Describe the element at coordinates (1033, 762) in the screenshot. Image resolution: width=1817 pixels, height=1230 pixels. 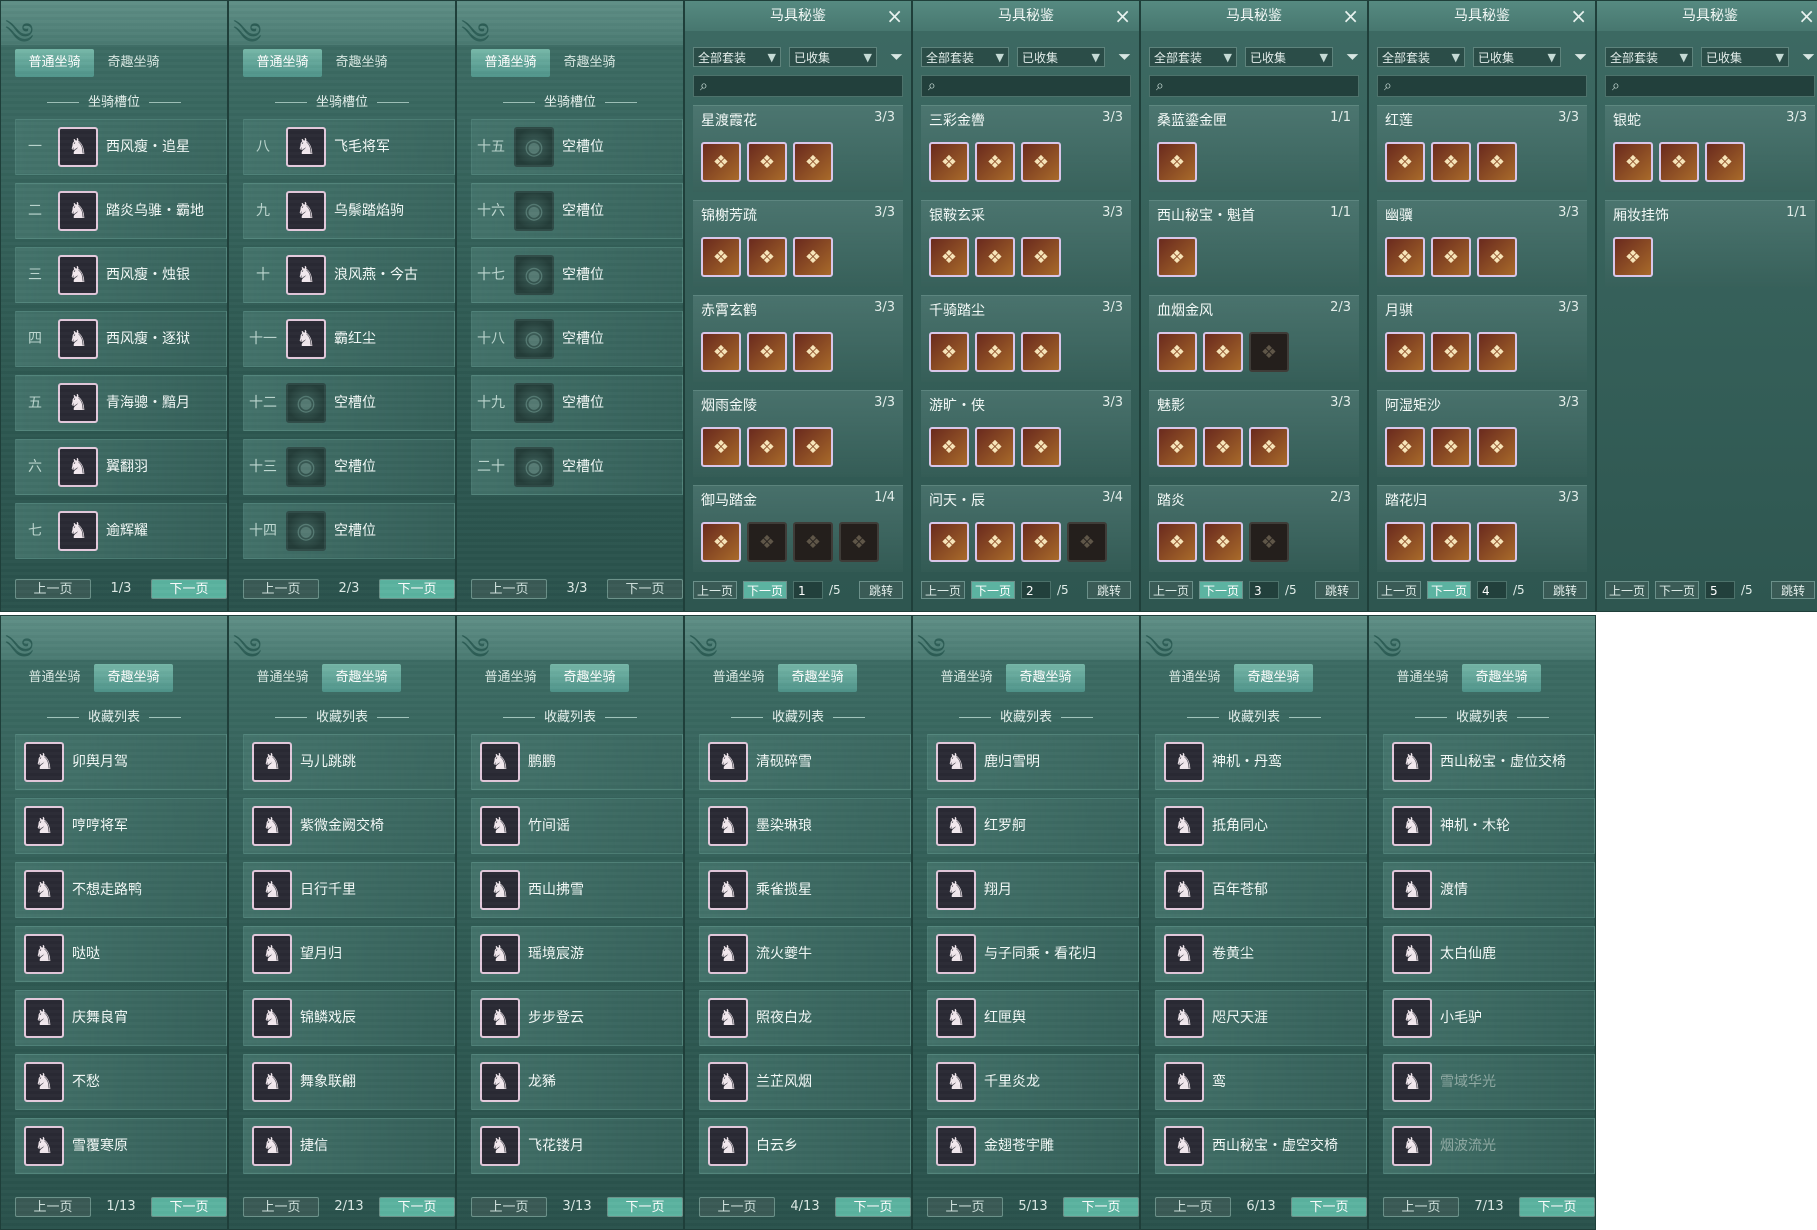
I see `mount-row: ♞ 鹿归雪明` at that location.